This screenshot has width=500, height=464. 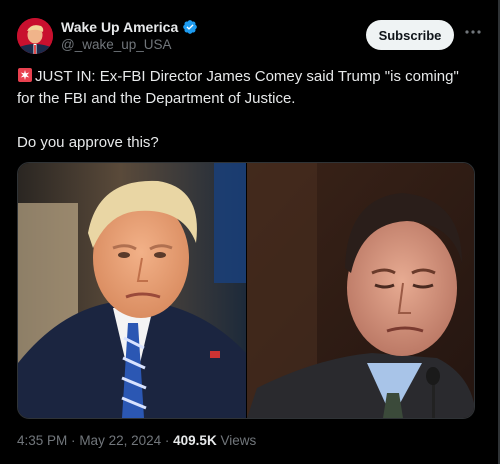 What do you see at coordinates (249, 38) in the screenshot?
I see `post-header: Wake Up America @_wake_up_USA Subscribe` at bounding box center [249, 38].